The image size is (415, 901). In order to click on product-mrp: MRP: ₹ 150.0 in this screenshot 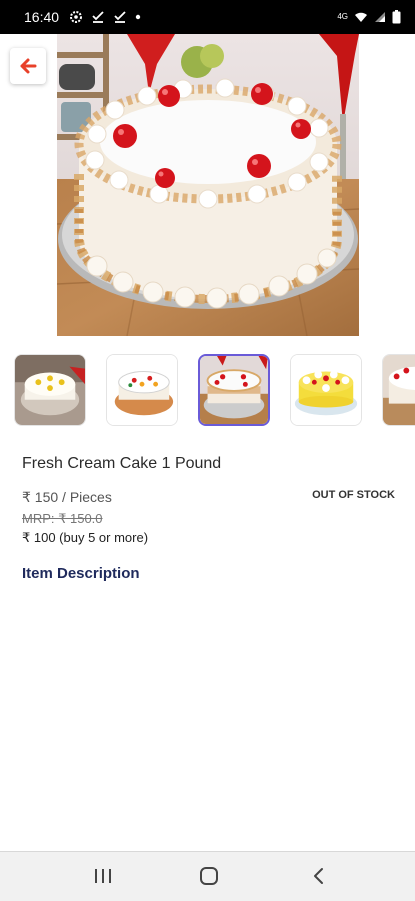, I will do `click(62, 518)`.